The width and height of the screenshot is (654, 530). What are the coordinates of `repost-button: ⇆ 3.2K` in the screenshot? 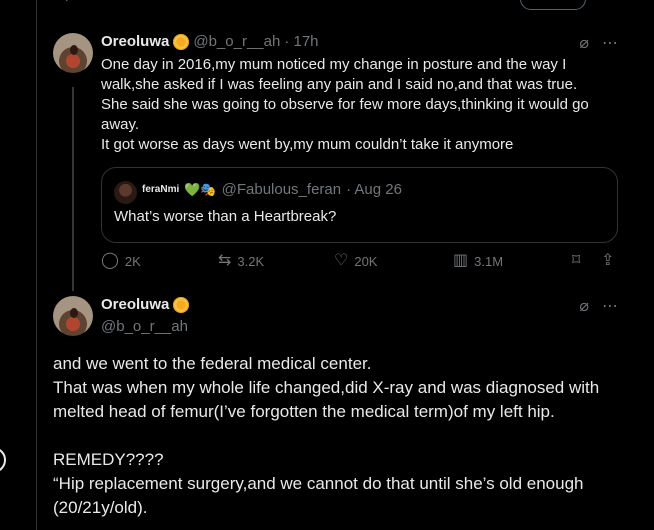 It's located at (241, 261).